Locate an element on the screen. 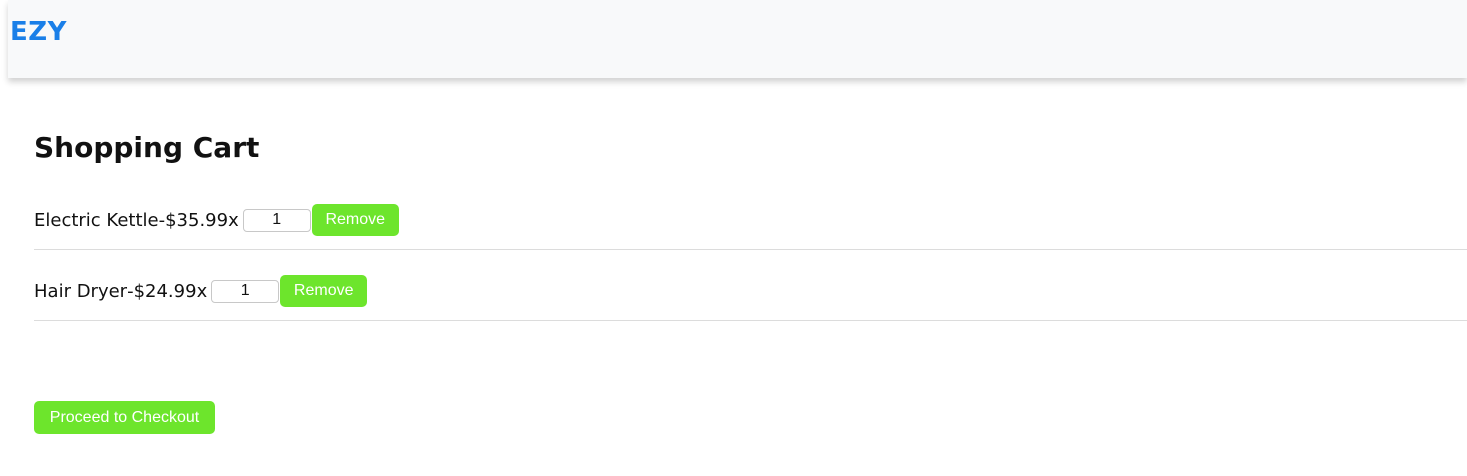  page-title: Shopping Cart is located at coordinates (147, 147).